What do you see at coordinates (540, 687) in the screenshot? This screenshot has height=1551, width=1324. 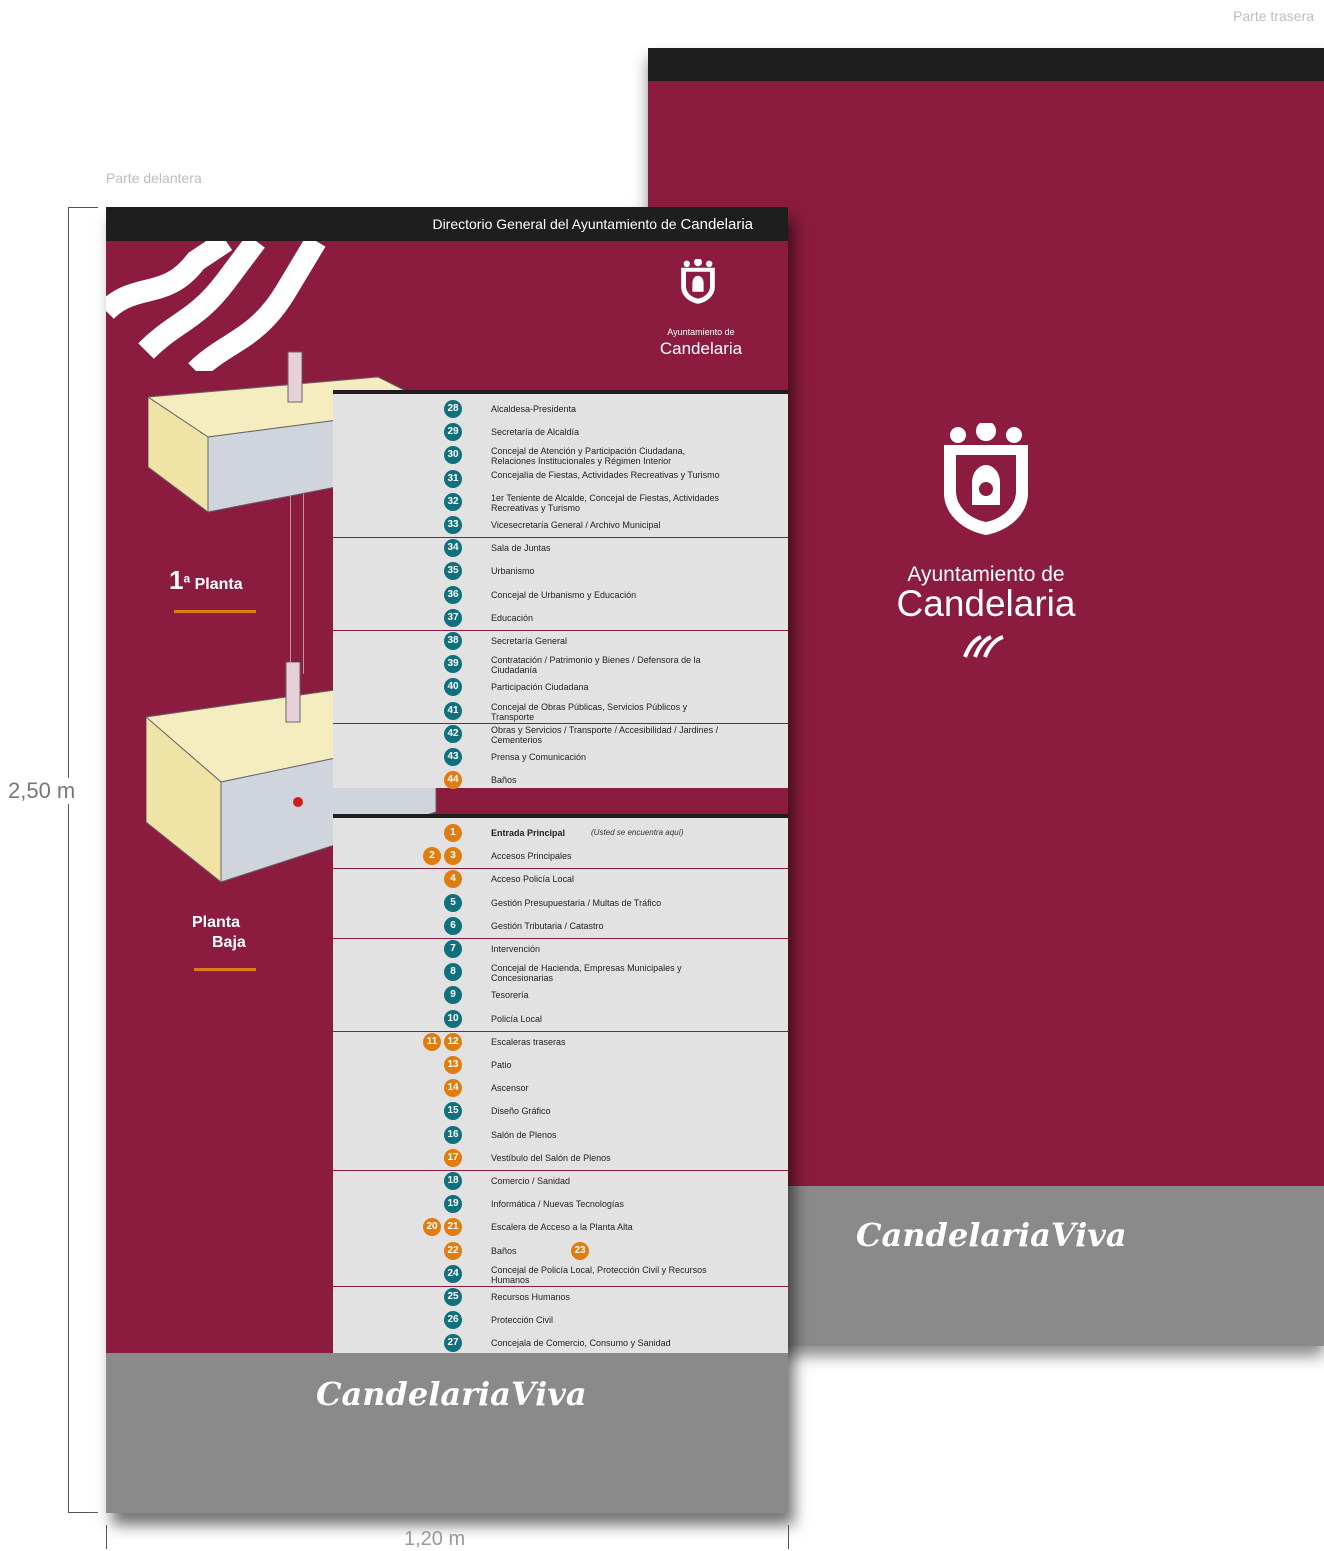 I see `room-name: Participación Ciudadana` at bounding box center [540, 687].